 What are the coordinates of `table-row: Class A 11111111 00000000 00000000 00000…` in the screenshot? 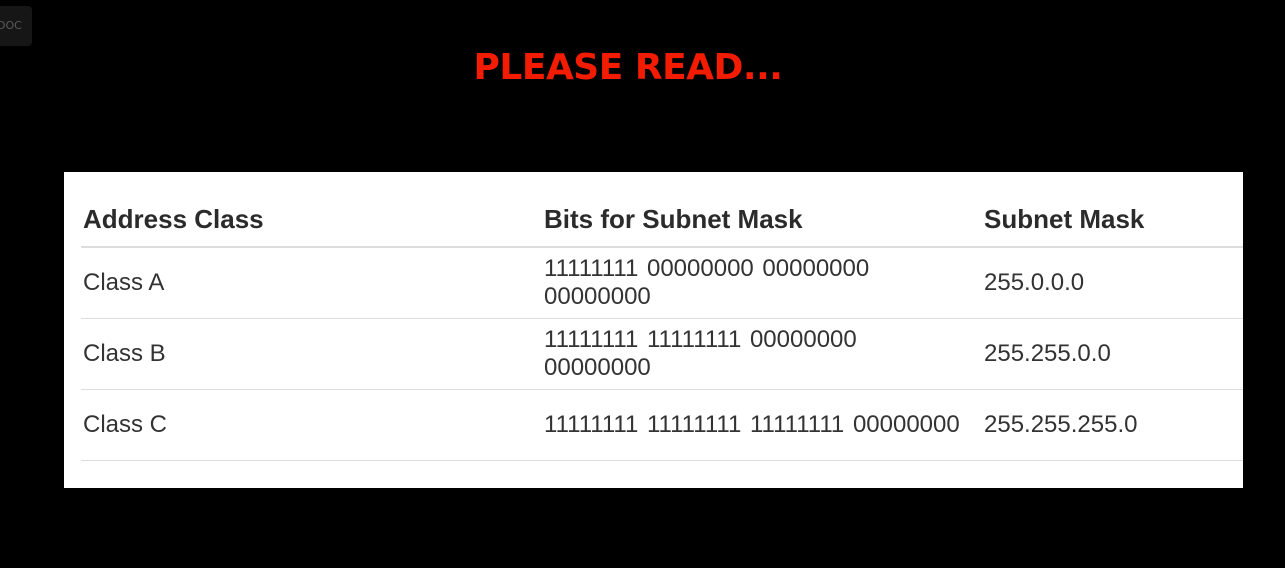 It's located at (662, 283).